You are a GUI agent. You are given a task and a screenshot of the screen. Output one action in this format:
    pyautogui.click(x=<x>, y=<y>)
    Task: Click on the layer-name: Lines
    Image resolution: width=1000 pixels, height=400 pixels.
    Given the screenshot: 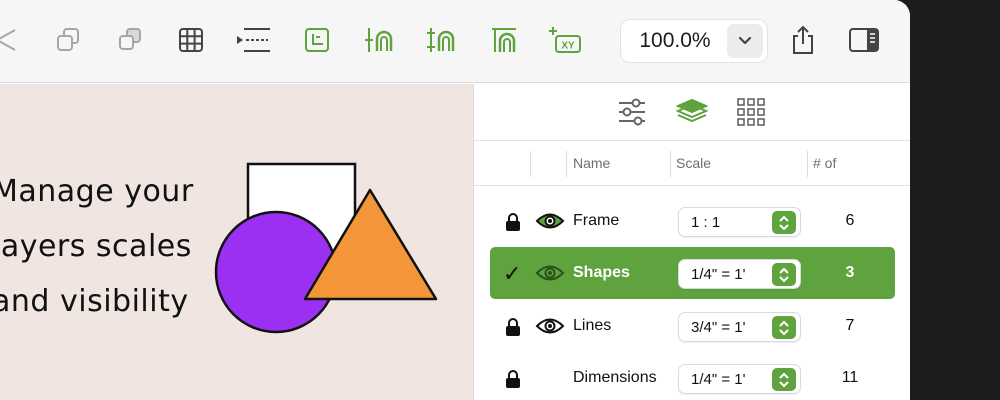 What is the action you would take?
    pyautogui.click(x=592, y=325)
    